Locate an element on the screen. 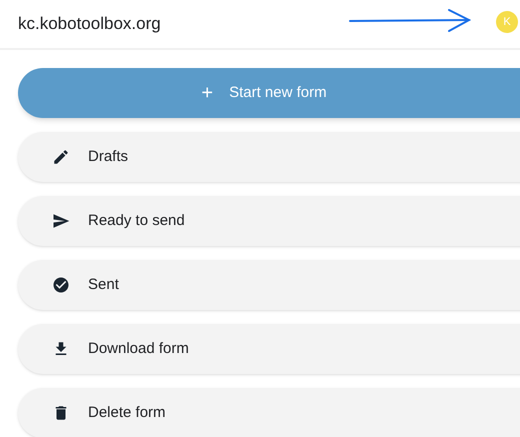  menu-item: Drafts is located at coordinates (269, 157).